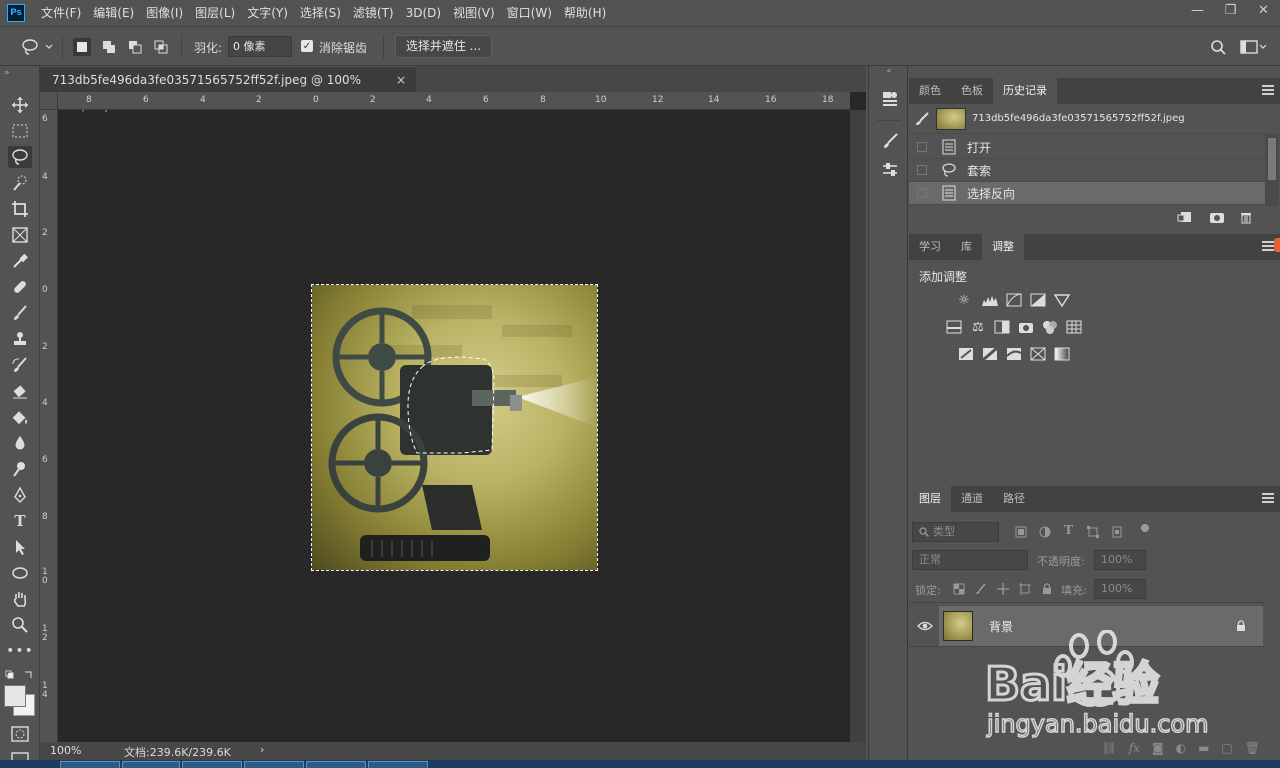 This screenshot has width=1280, height=768. Describe the element at coordinates (1277, 245) in the screenshot. I see `notification-tab` at that location.